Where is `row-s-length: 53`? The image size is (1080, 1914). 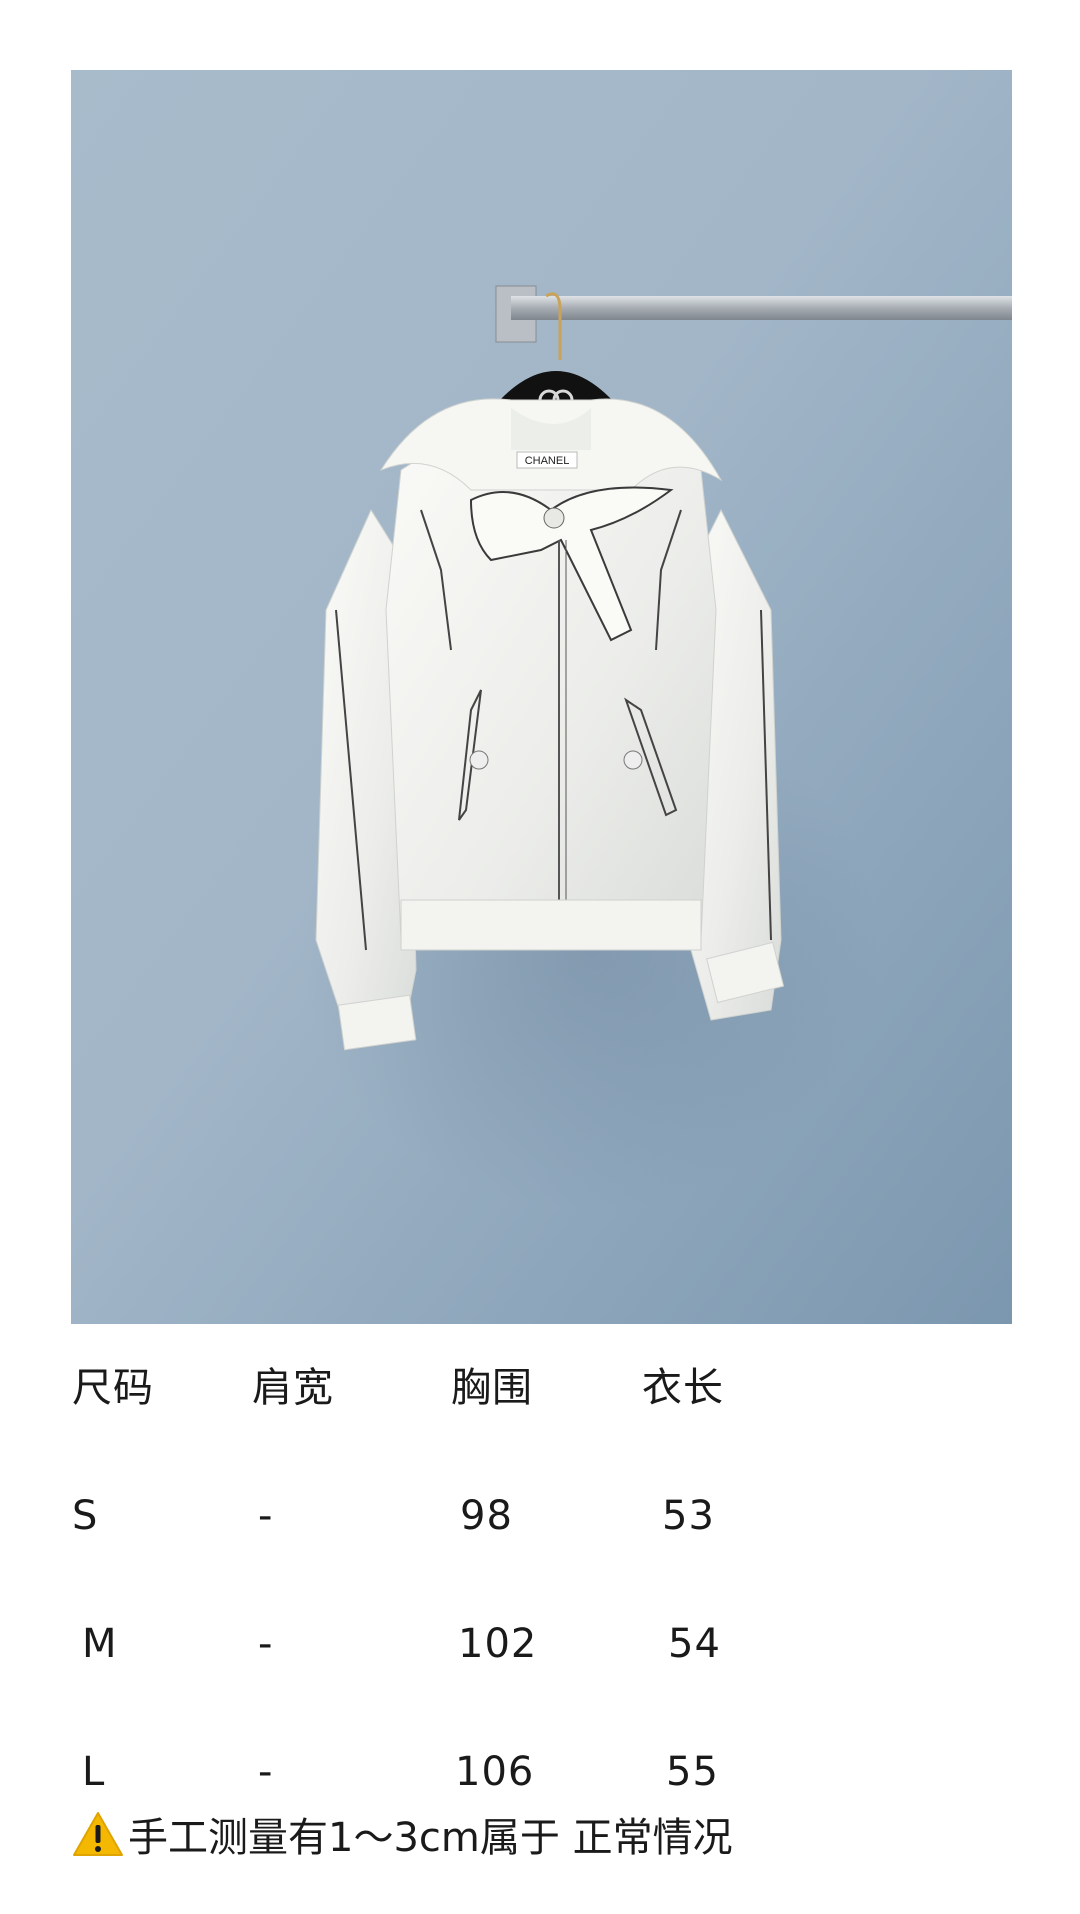
row-s-length: 53 is located at coordinates (688, 1516).